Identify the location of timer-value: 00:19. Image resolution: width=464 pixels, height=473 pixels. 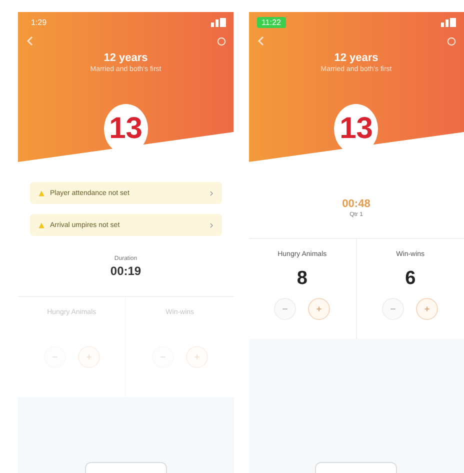
(126, 271).